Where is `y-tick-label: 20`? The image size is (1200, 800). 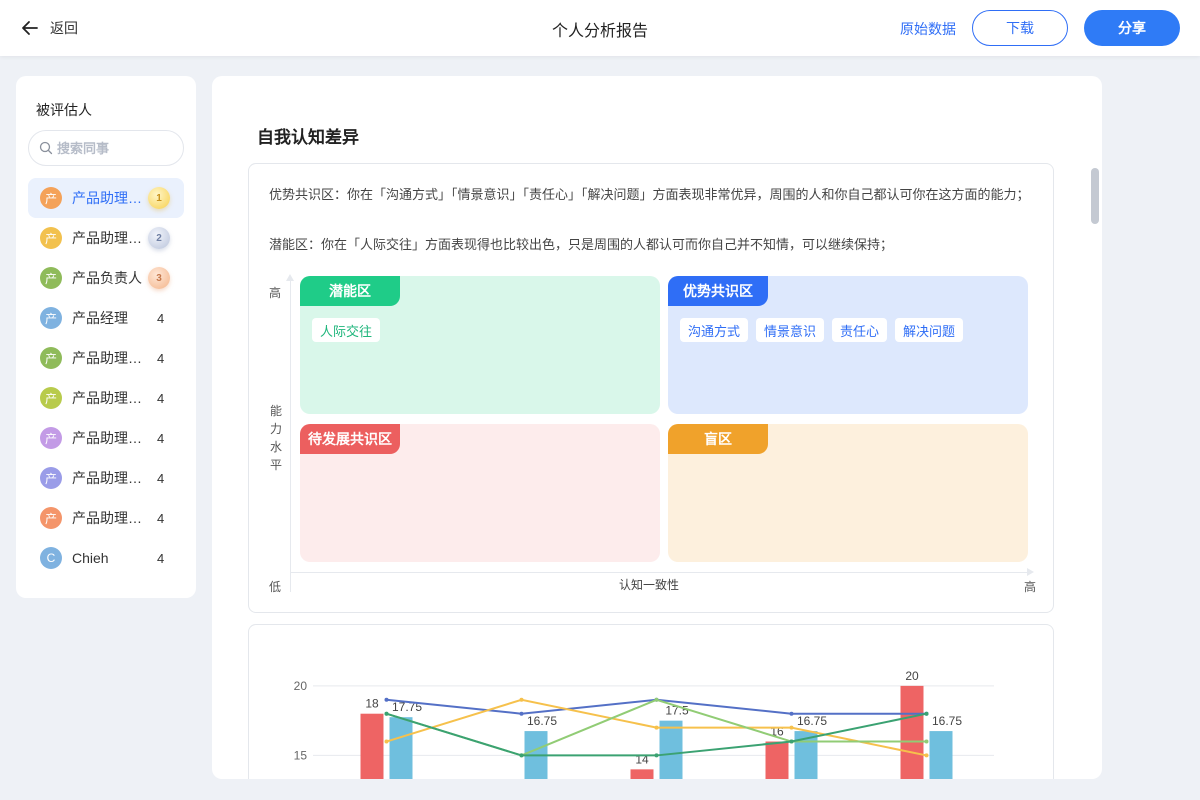 y-tick-label: 20 is located at coordinates (301, 686).